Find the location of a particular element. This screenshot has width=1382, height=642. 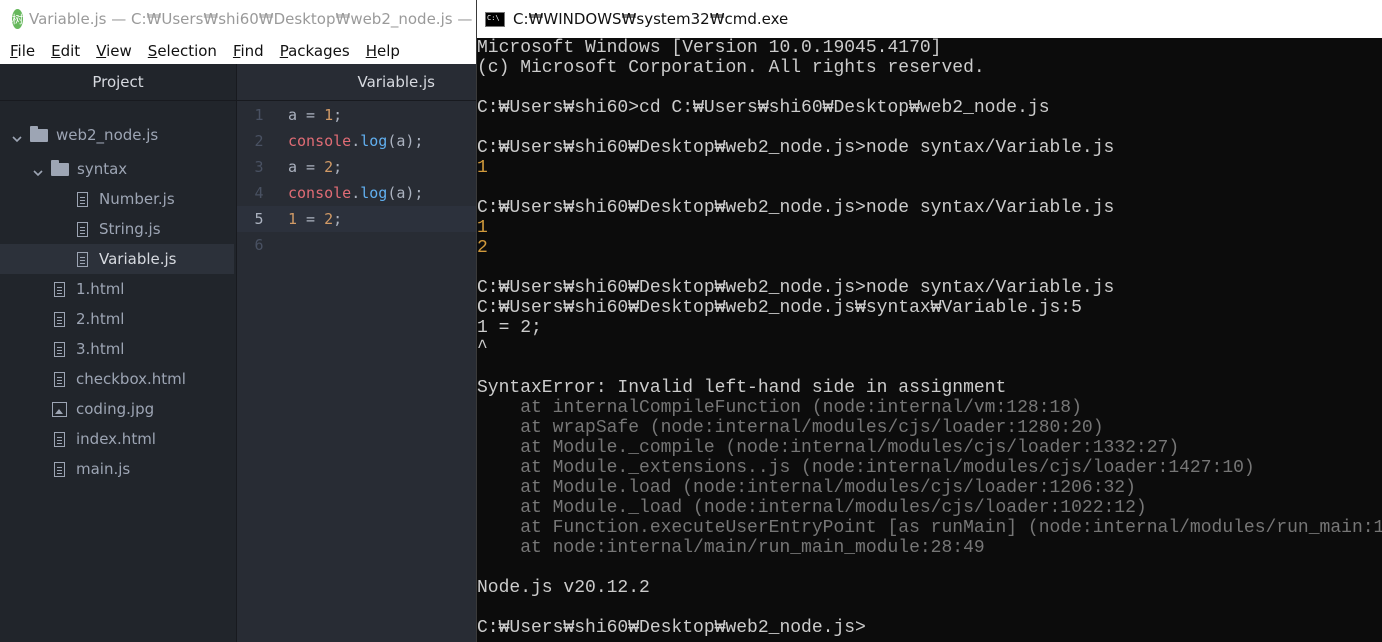

menu-item: Packages is located at coordinates (315, 51).